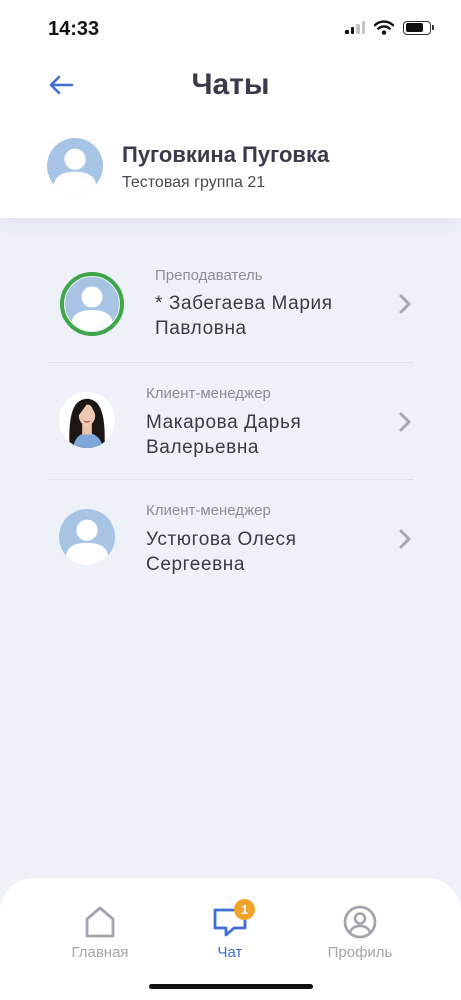 The height and width of the screenshot is (1000, 461). I want to click on chat-item-teacher: Преподаватель * Забегаева Мария Павловна, so click(231, 303).